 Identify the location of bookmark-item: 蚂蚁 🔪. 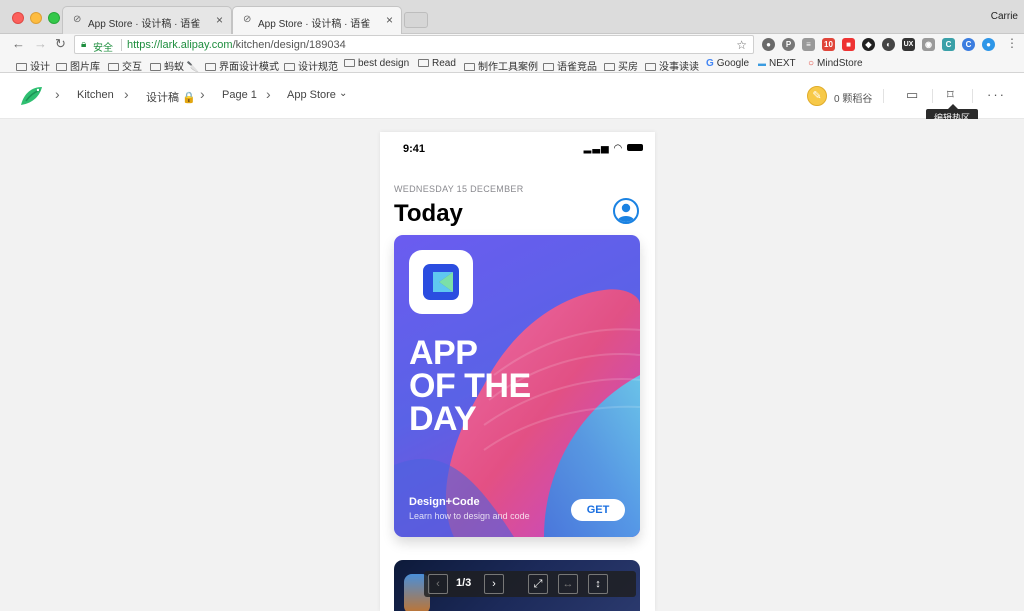
(174, 65).